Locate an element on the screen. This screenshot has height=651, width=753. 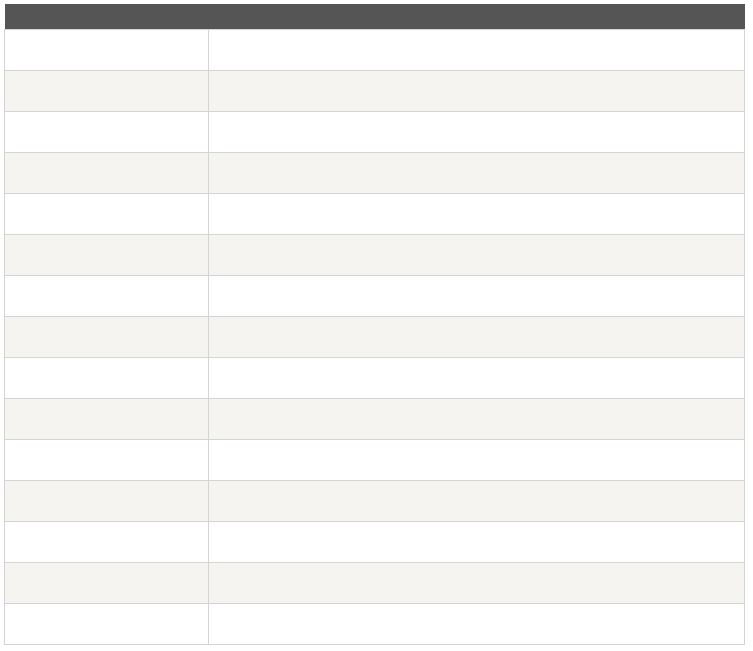
header-row is located at coordinates (374, 17).